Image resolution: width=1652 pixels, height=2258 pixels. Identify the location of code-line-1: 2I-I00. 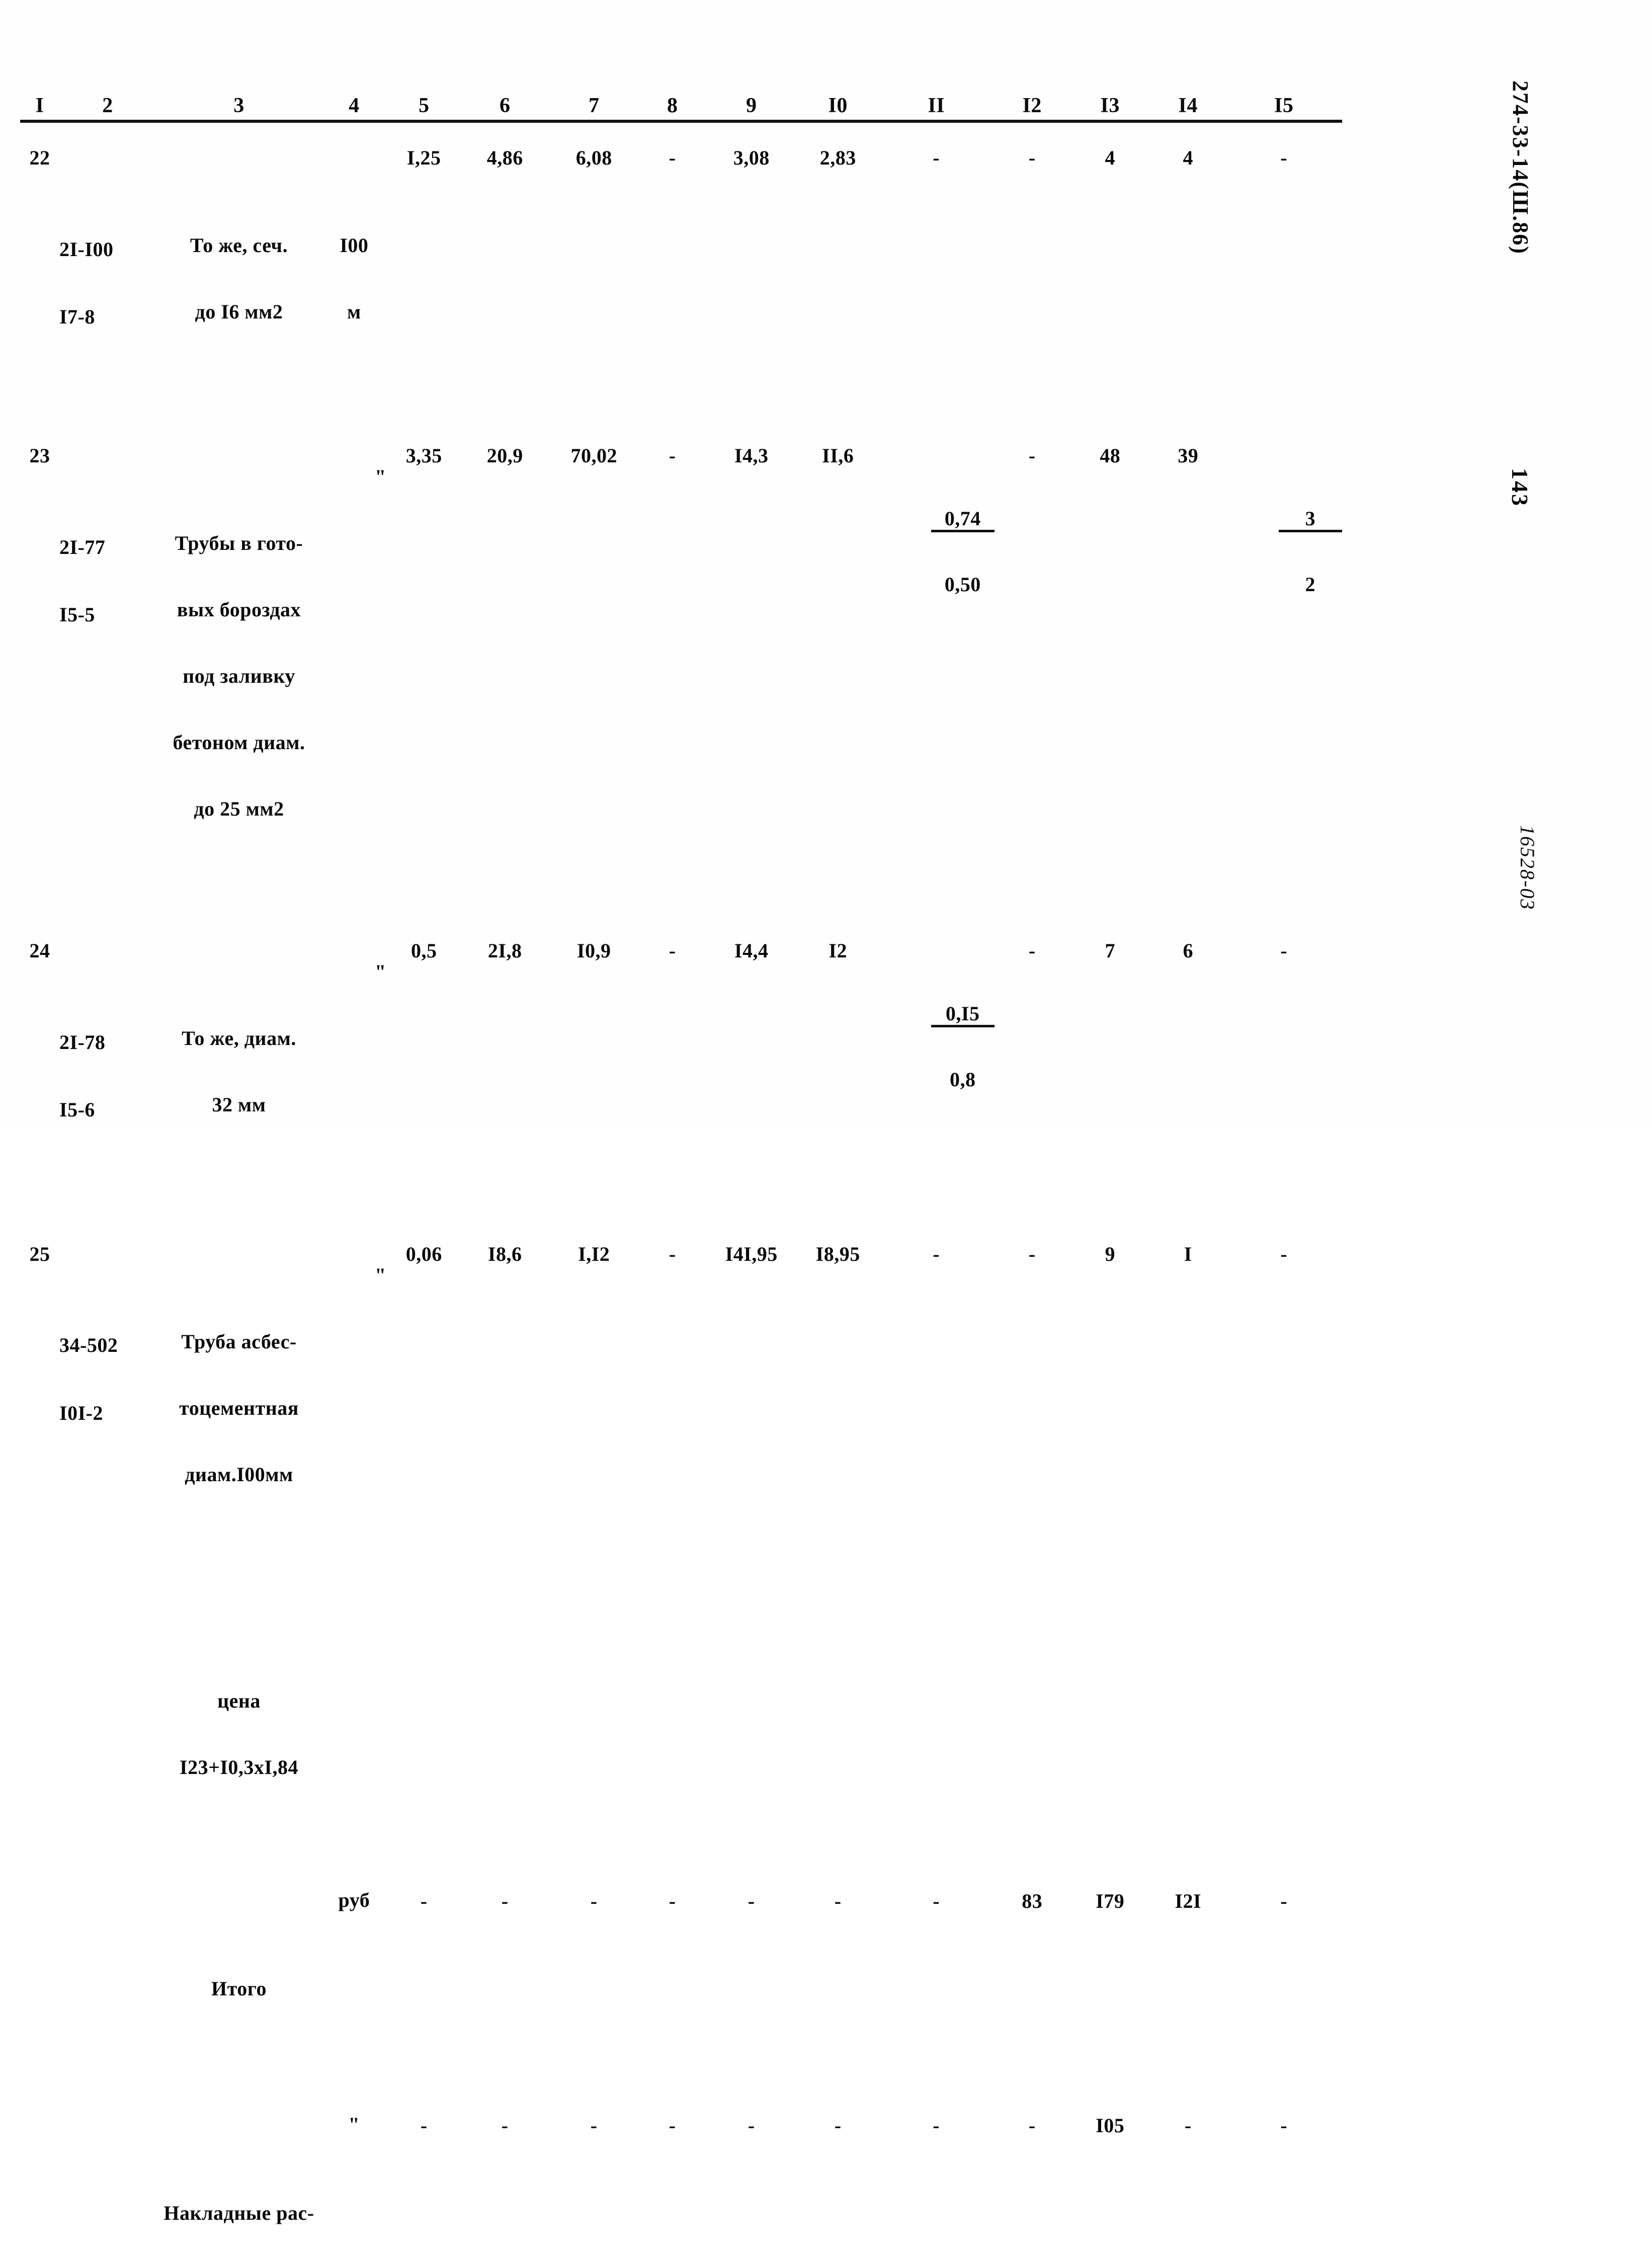
(86, 249).